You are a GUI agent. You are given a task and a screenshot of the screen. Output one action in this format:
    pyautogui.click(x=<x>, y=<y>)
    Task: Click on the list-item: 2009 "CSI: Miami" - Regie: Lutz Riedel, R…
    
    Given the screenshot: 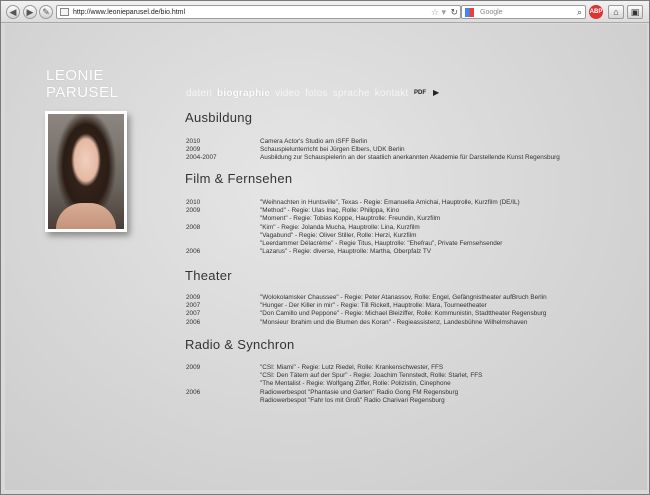 What is the action you would take?
    pyautogui.click(x=334, y=368)
    